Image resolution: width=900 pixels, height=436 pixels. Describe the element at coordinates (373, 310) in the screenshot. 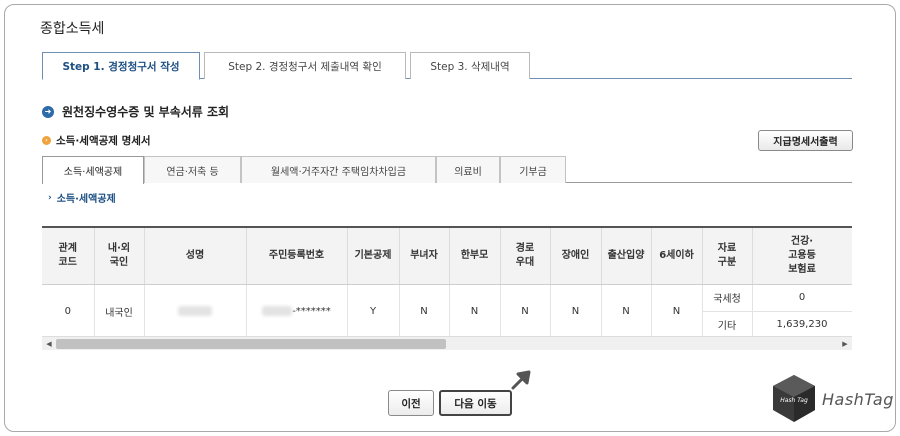

I see `cell-basic-deduction: Y` at that location.